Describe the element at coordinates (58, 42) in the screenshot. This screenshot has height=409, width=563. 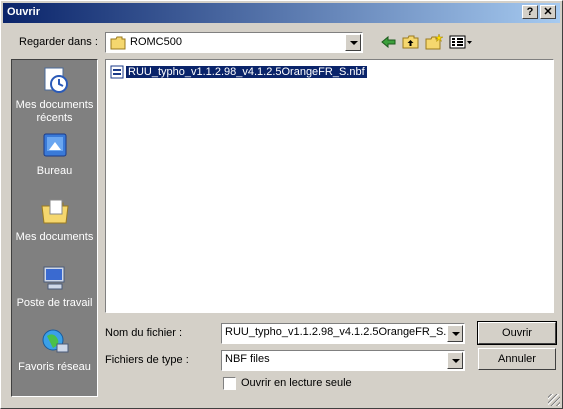
I see `lookin-label: Regarder dans :` at that location.